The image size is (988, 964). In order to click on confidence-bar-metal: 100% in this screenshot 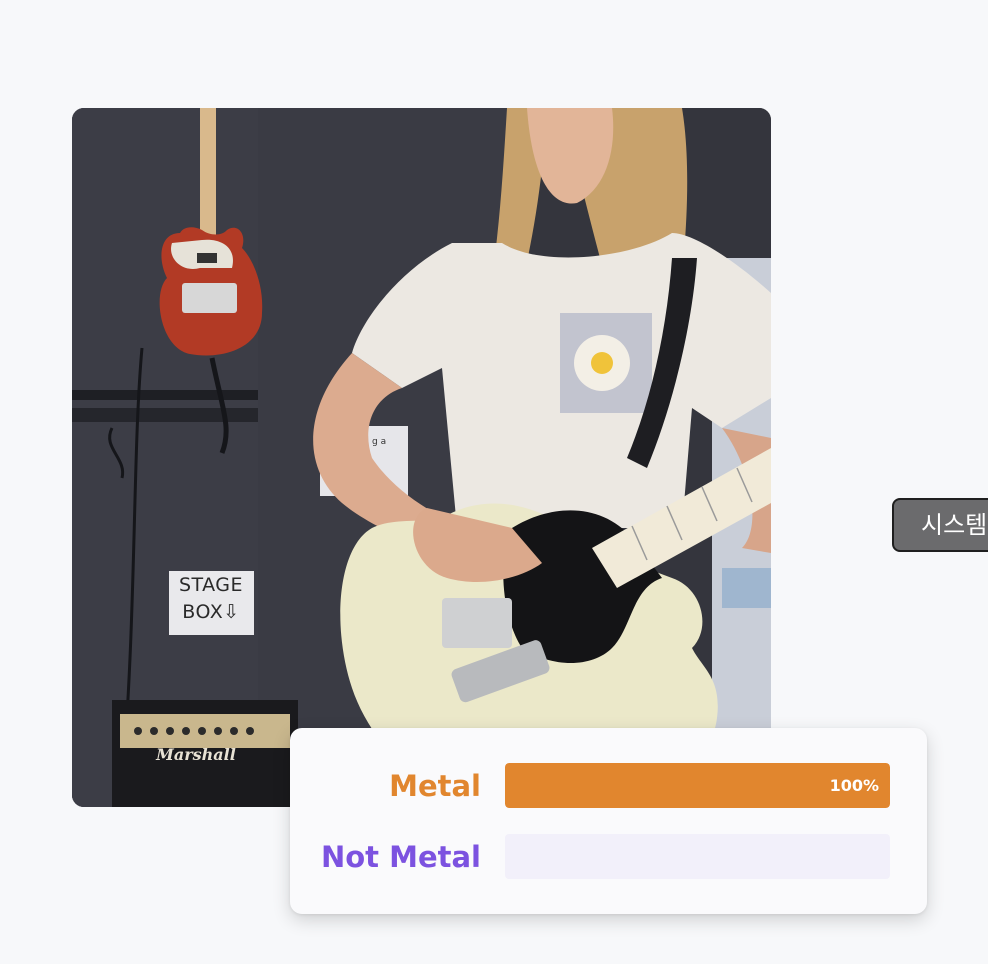, I will do `click(697, 785)`.